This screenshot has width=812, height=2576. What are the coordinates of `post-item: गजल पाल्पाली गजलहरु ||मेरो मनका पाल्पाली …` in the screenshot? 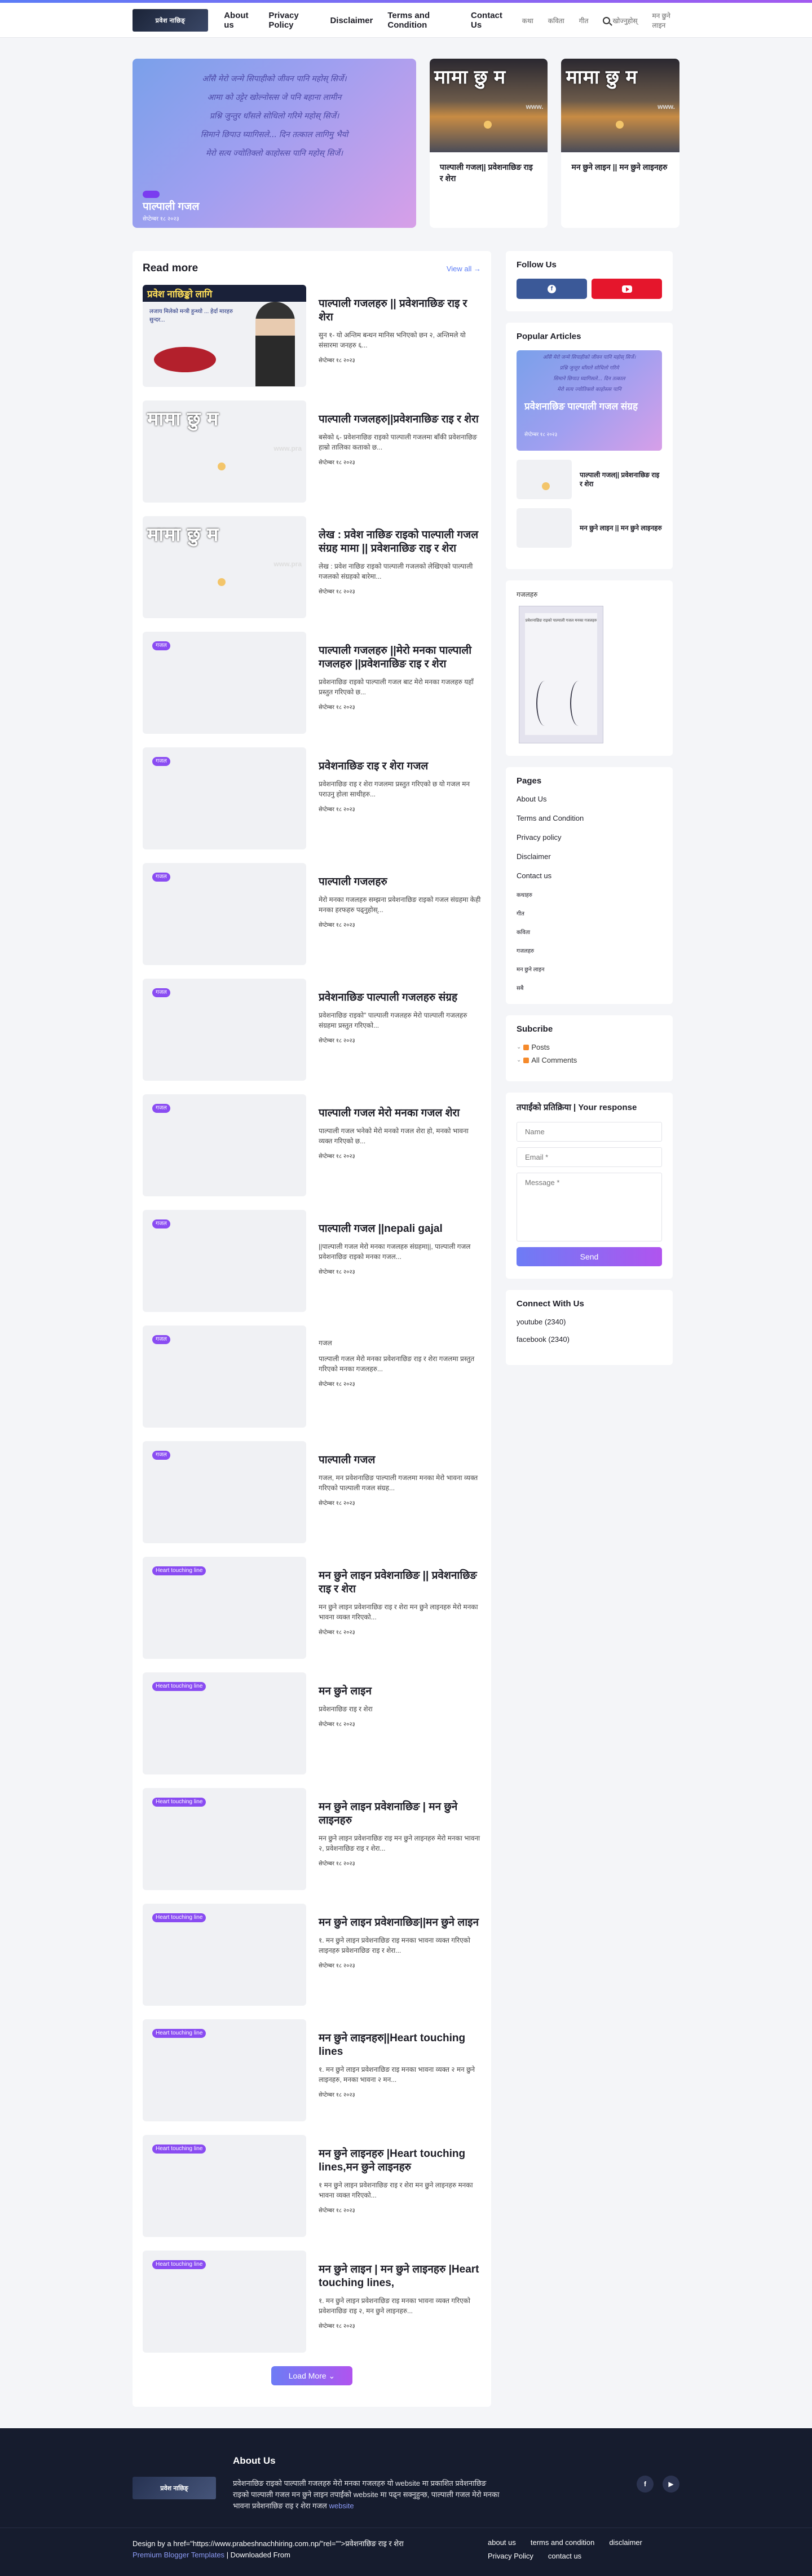 It's located at (312, 683).